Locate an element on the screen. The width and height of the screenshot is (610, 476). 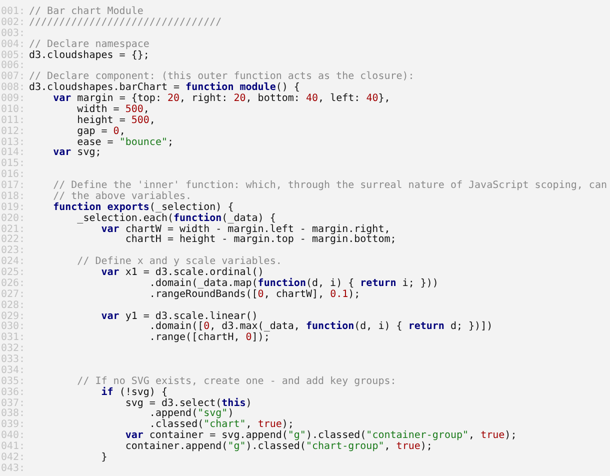
code-line: var svg; is located at coordinates (77, 154).